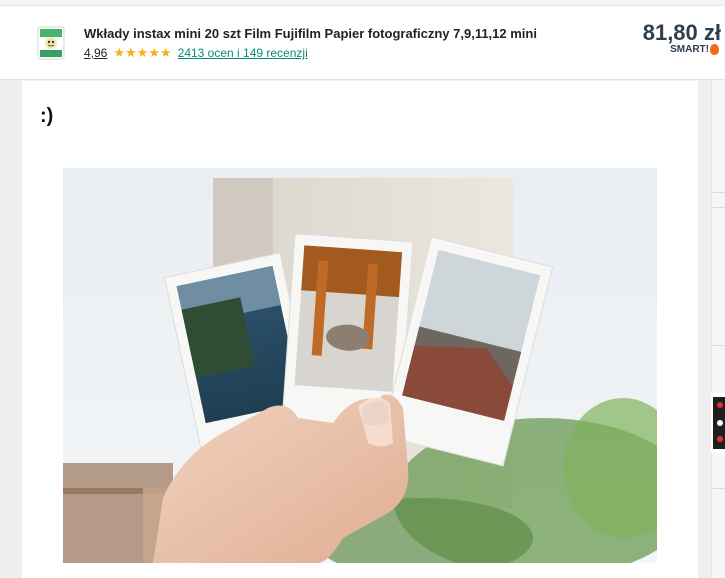  What do you see at coordinates (681, 32) in the screenshot?
I see `product-price: 81,80 zł` at bounding box center [681, 32].